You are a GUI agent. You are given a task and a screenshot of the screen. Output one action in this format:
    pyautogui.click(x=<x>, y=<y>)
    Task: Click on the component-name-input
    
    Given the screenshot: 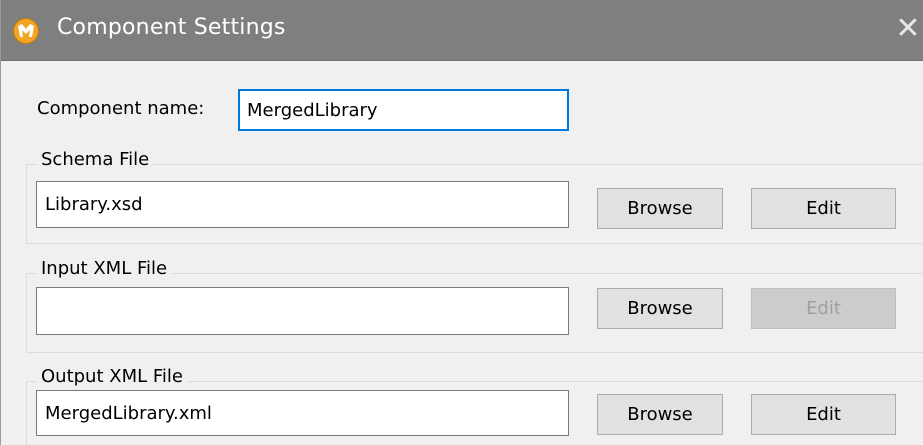 What is the action you would take?
    pyautogui.click(x=403, y=110)
    